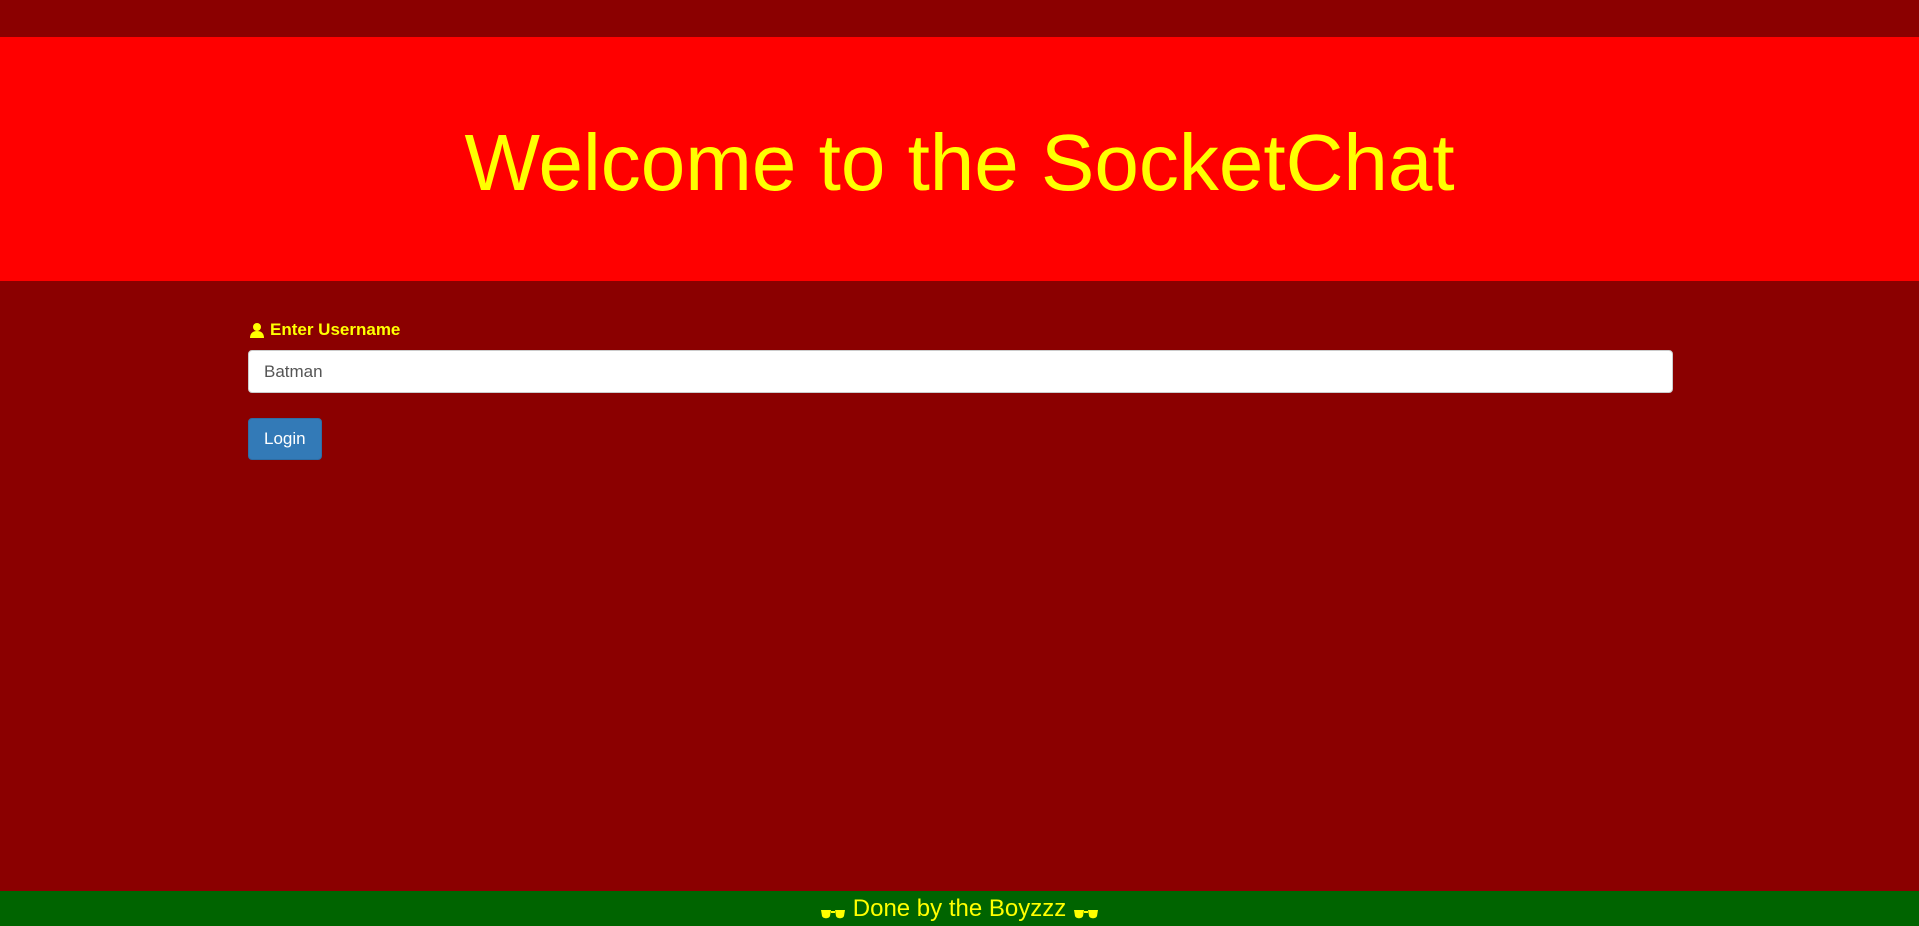  I want to click on user-icon, so click(257, 330).